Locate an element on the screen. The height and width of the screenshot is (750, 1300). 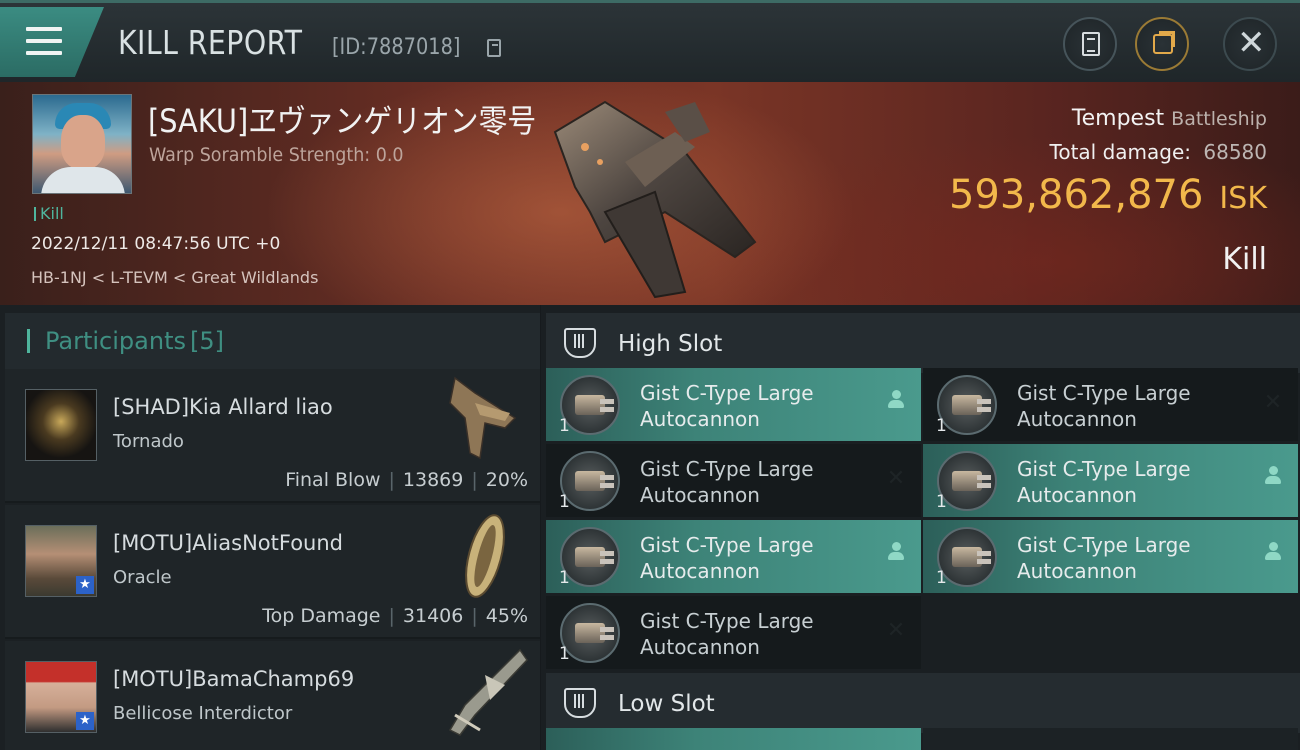
participant-stats: Final Blow | 13869 | 20% is located at coordinates (406, 480).